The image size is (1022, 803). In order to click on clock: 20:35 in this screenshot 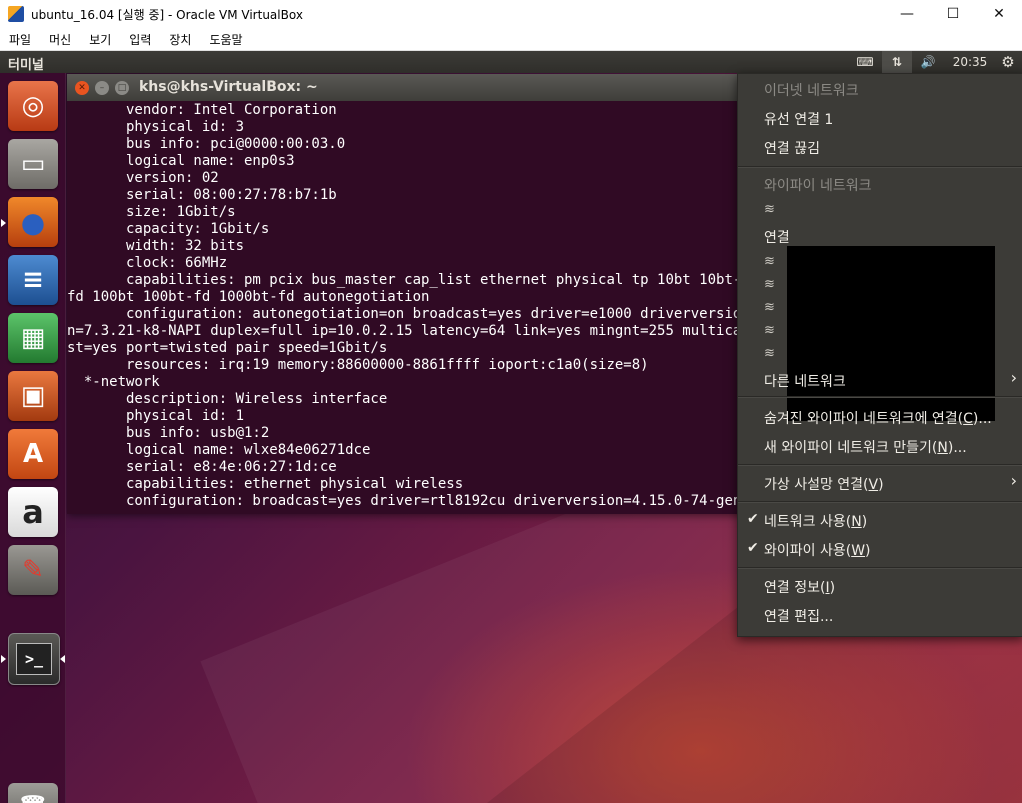, I will do `click(970, 62)`.